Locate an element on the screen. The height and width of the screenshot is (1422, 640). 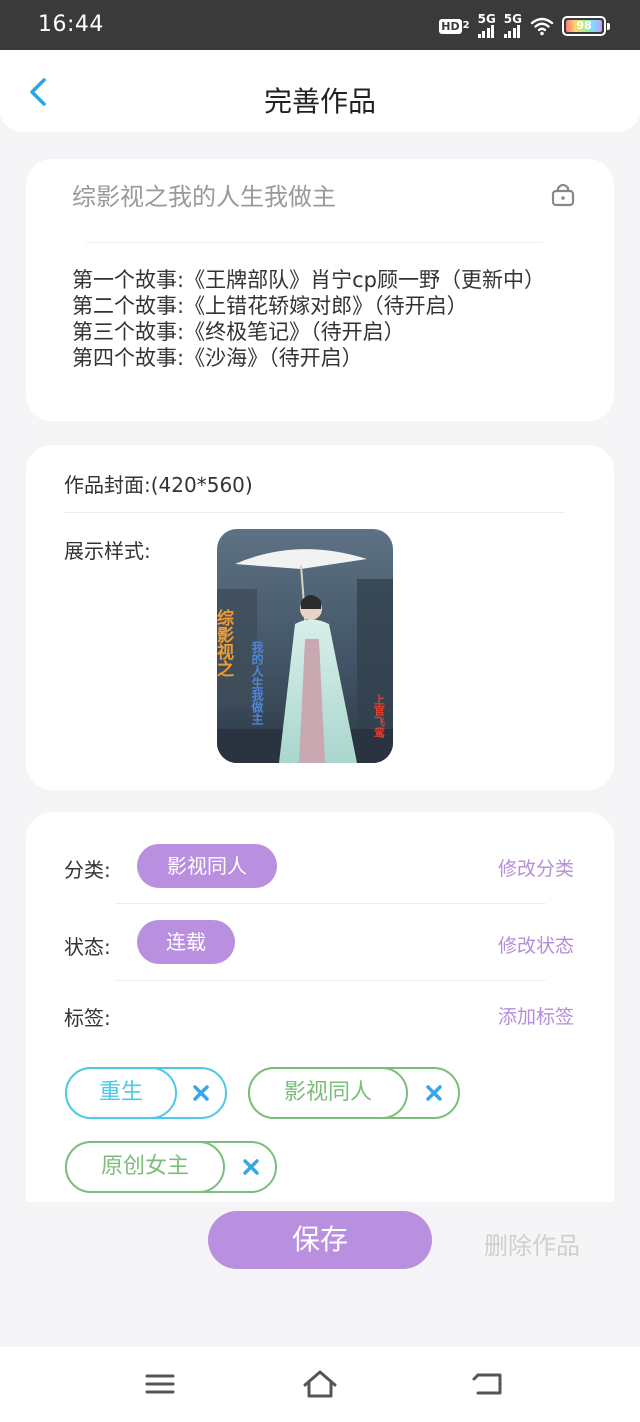
wifi-icon is located at coordinates (542, 26).